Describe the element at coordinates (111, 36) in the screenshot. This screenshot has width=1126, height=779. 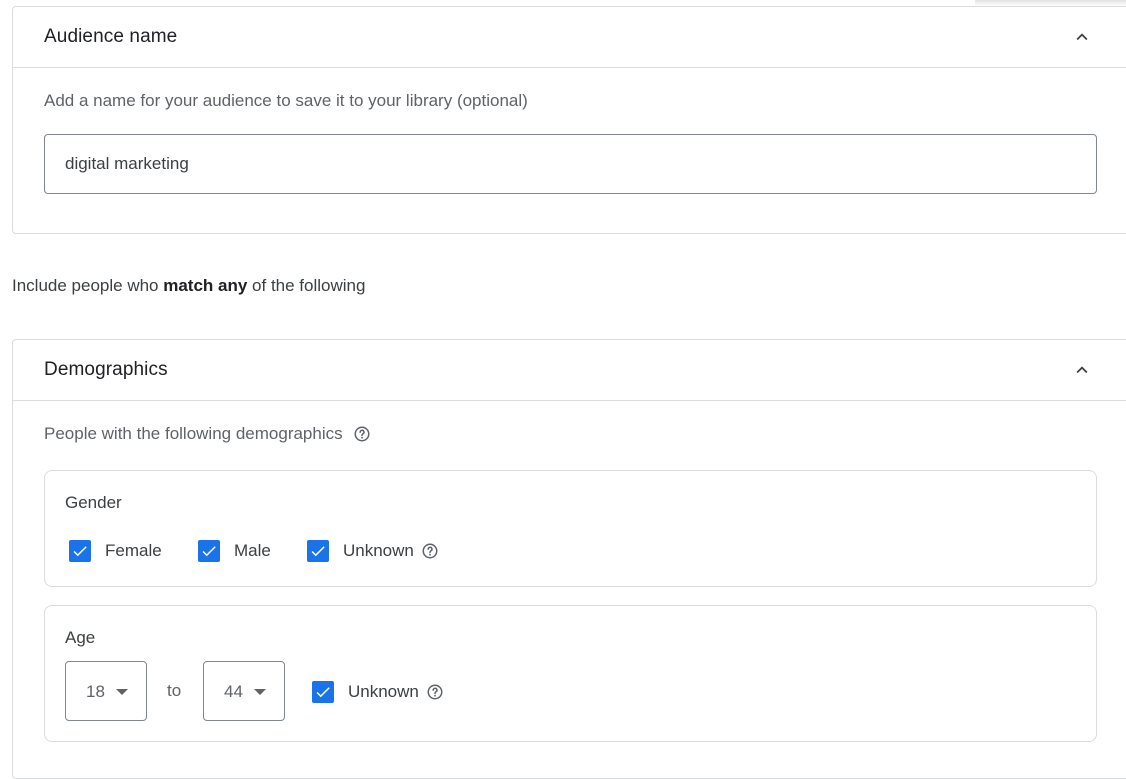
I see `audience-name-title: Audience name` at that location.